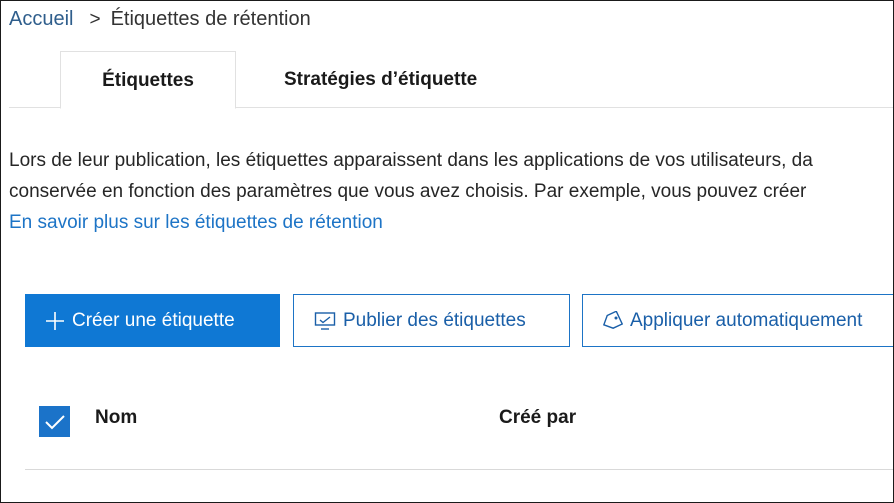 Image resolution: width=894 pixels, height=503 pixels. What do you see at coordinates (746, 320) in the screenshot?
I see `auto-apply-text: Appliquer automatiquement` at bounding box center [746, 320].